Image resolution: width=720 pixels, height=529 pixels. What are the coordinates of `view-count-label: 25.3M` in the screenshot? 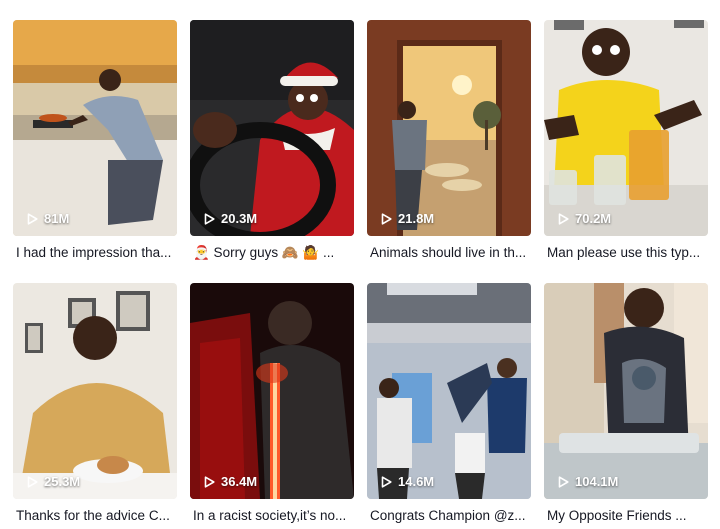 It's located at (62, 481).